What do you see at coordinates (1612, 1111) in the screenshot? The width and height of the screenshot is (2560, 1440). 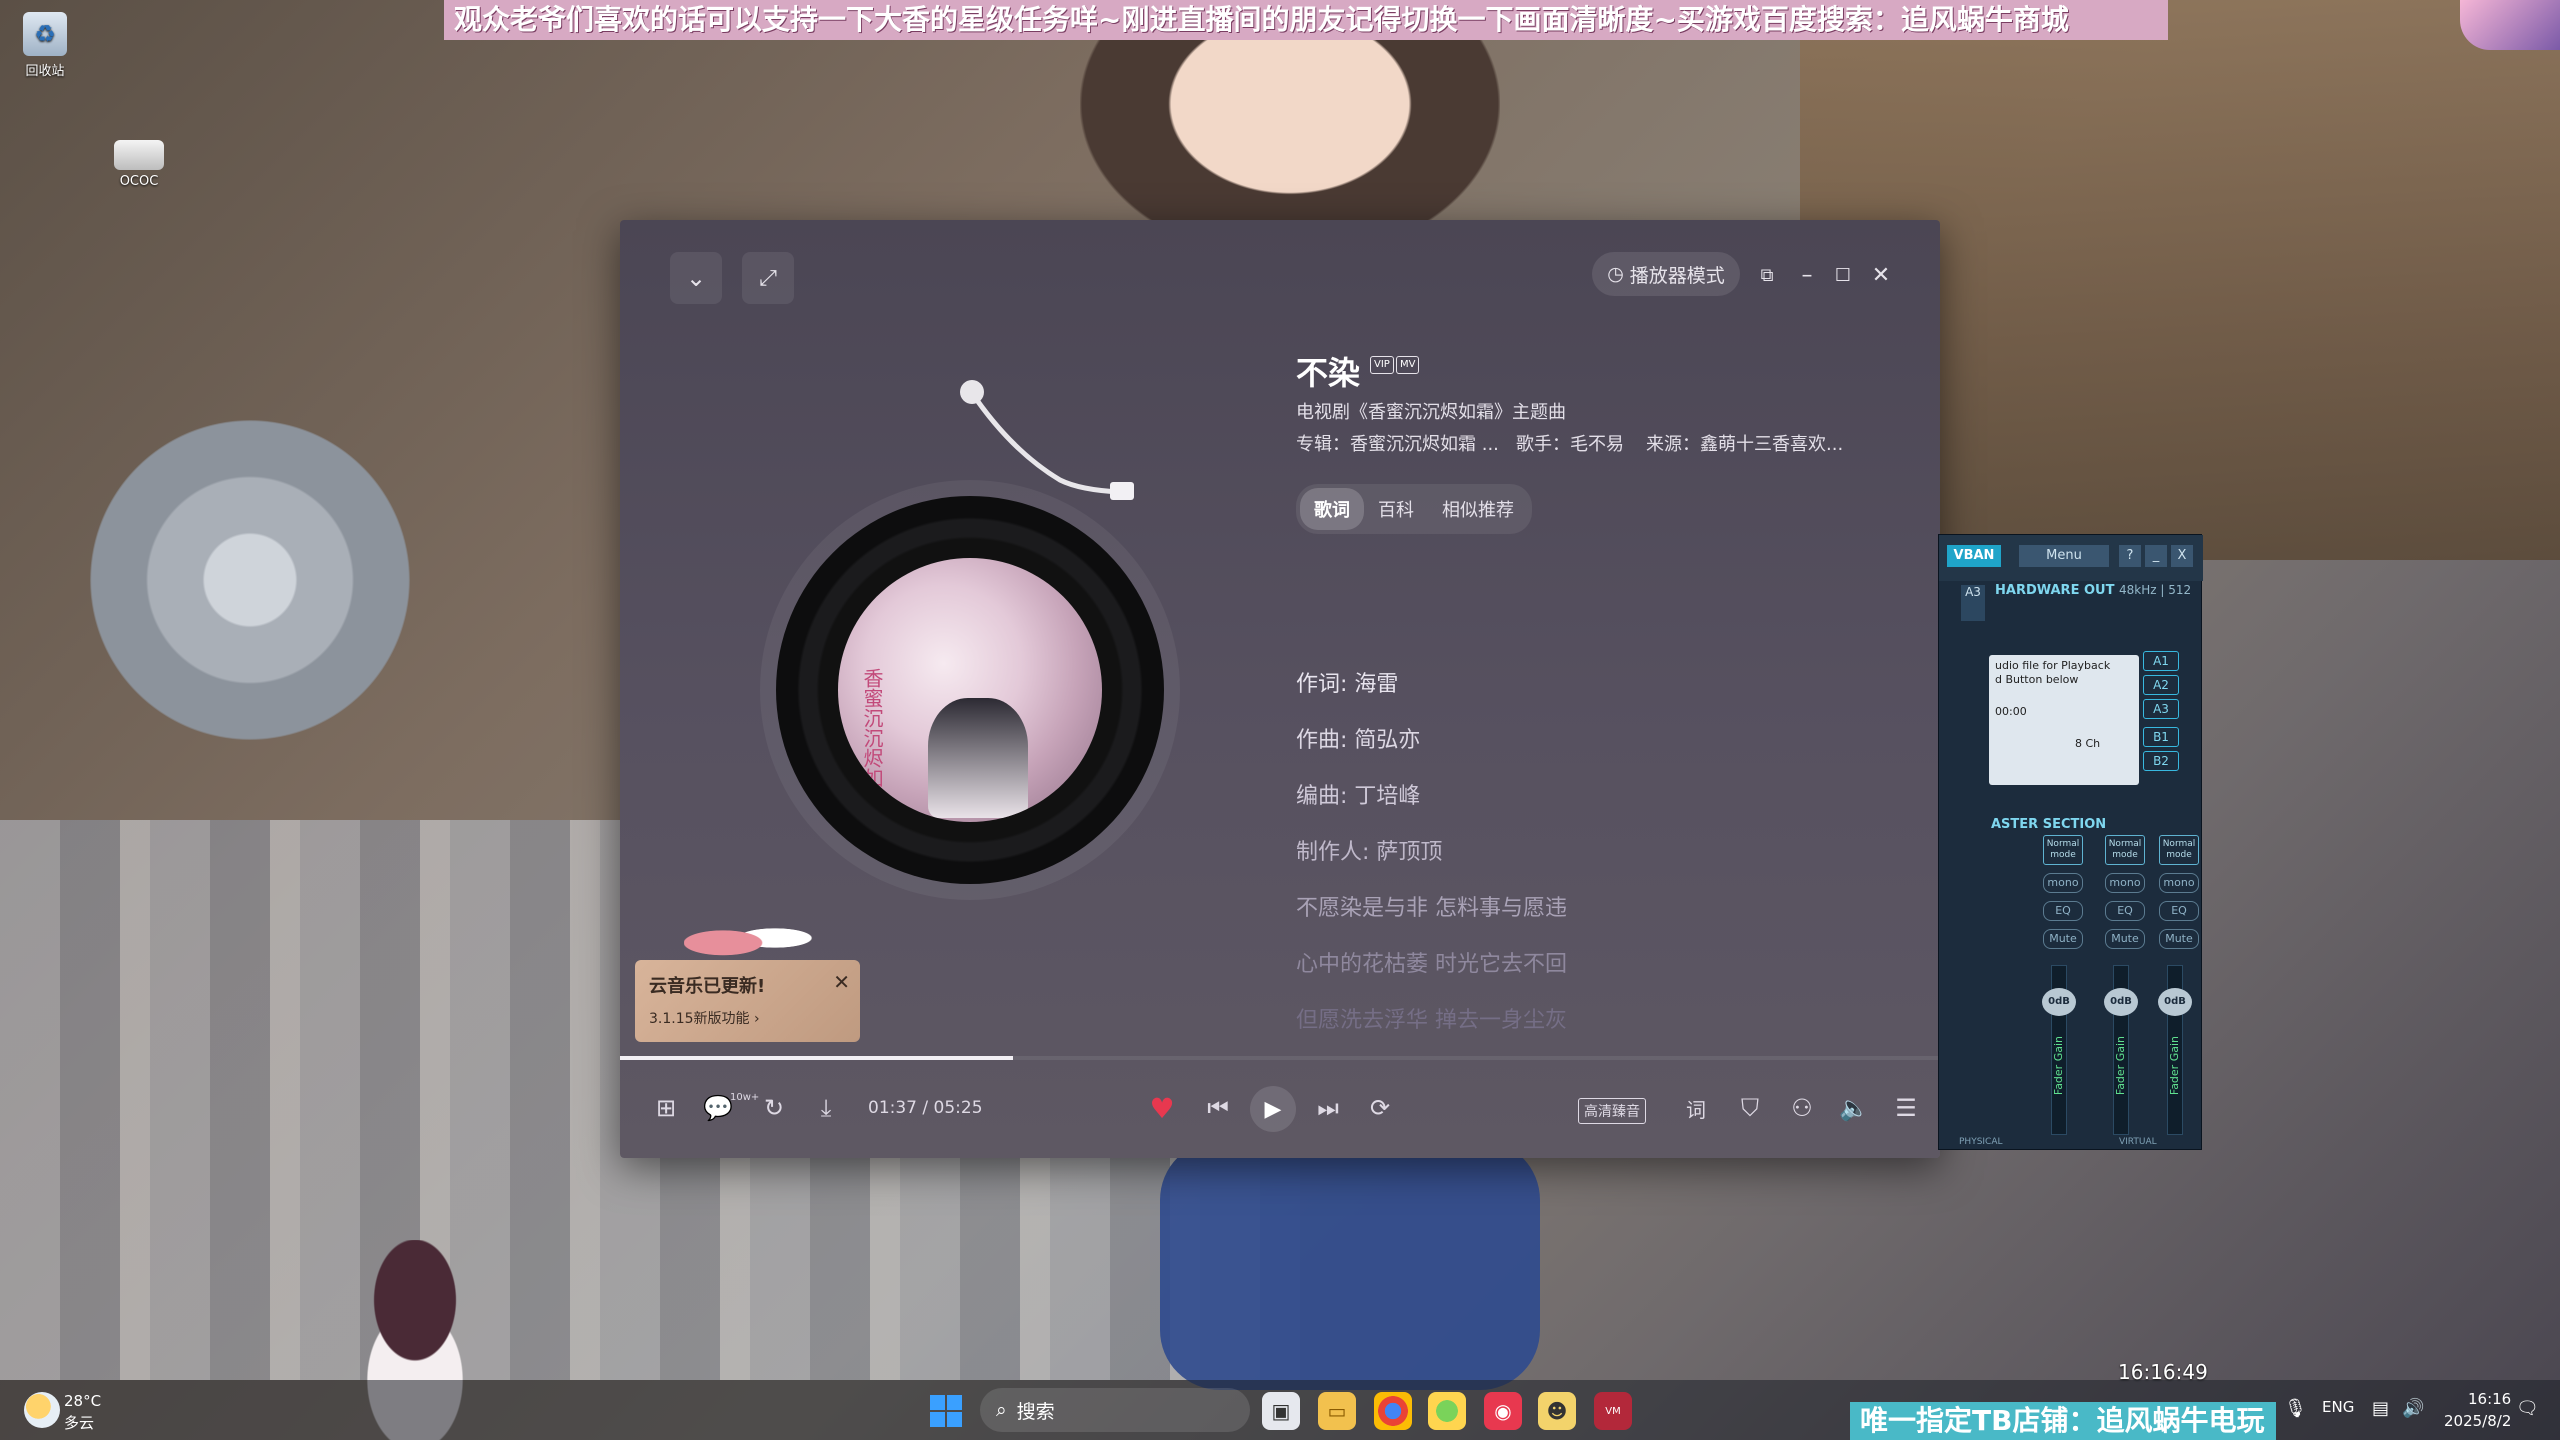 I see `quality-button: 高清臻音` at bounding box center [1612, 1111].